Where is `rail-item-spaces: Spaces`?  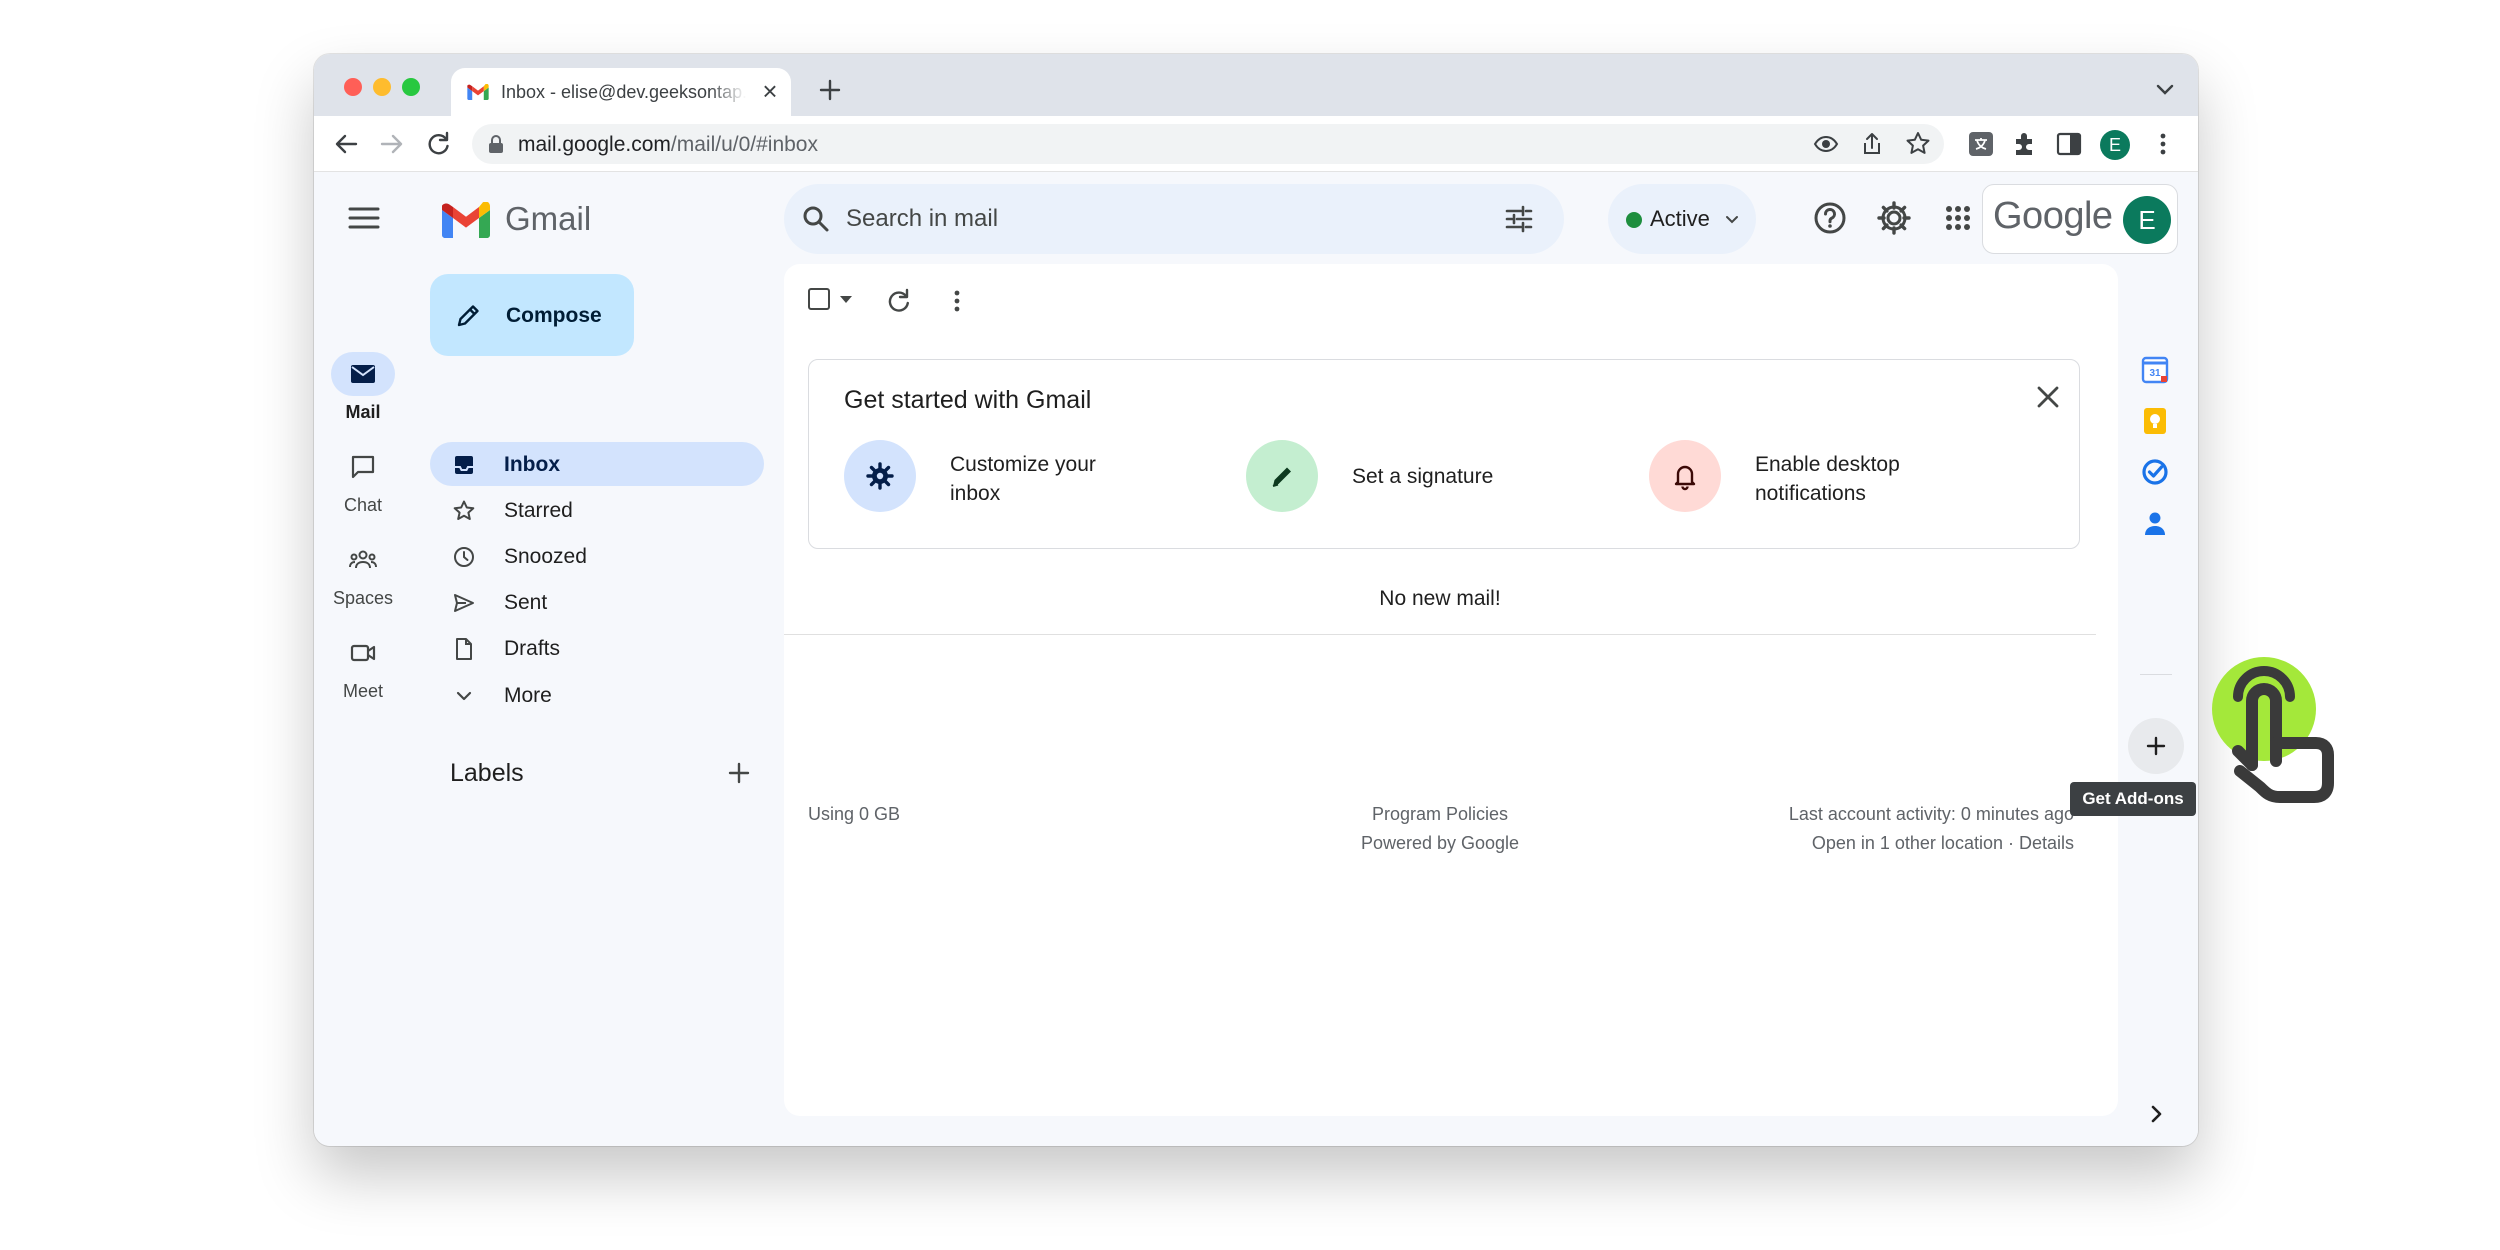 rail-item-spaces: Spaces is located at coordinates (363, 578).